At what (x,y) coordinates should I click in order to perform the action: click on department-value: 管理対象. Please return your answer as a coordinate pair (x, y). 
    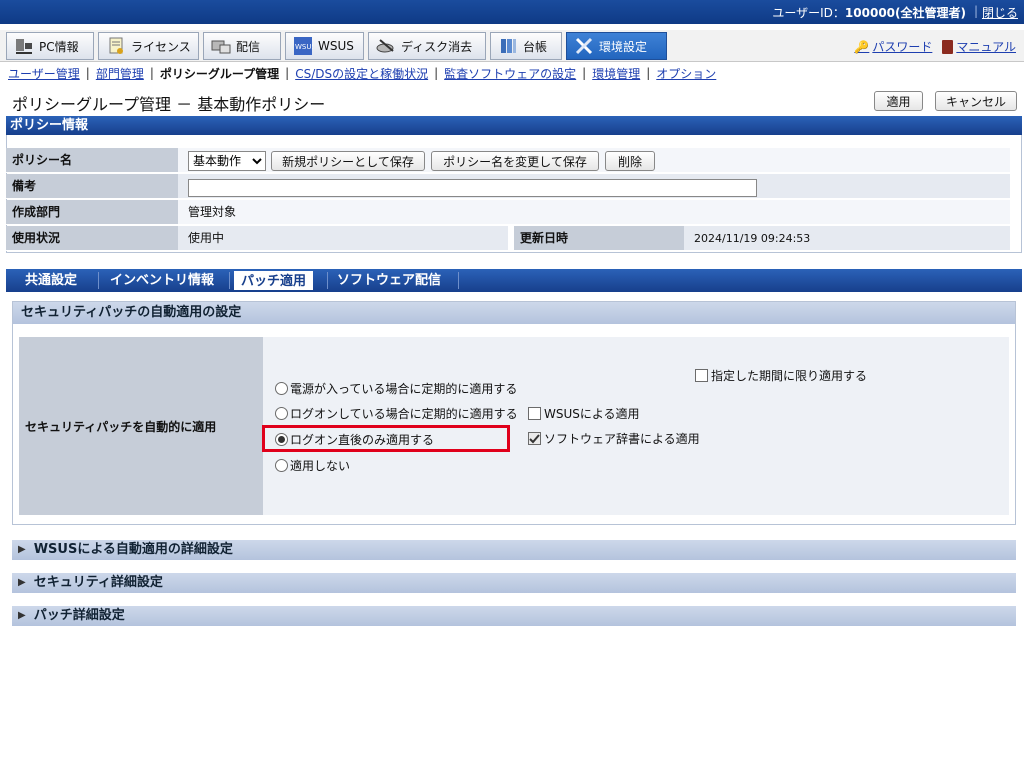
    Looking at the image, I should click on (594, 212).